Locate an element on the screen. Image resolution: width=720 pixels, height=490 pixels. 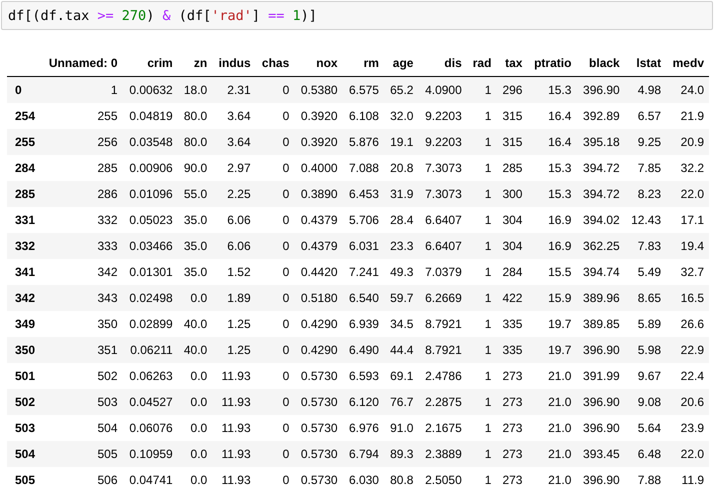
table-cell: 11.93 is located at coordinates (234, 454).